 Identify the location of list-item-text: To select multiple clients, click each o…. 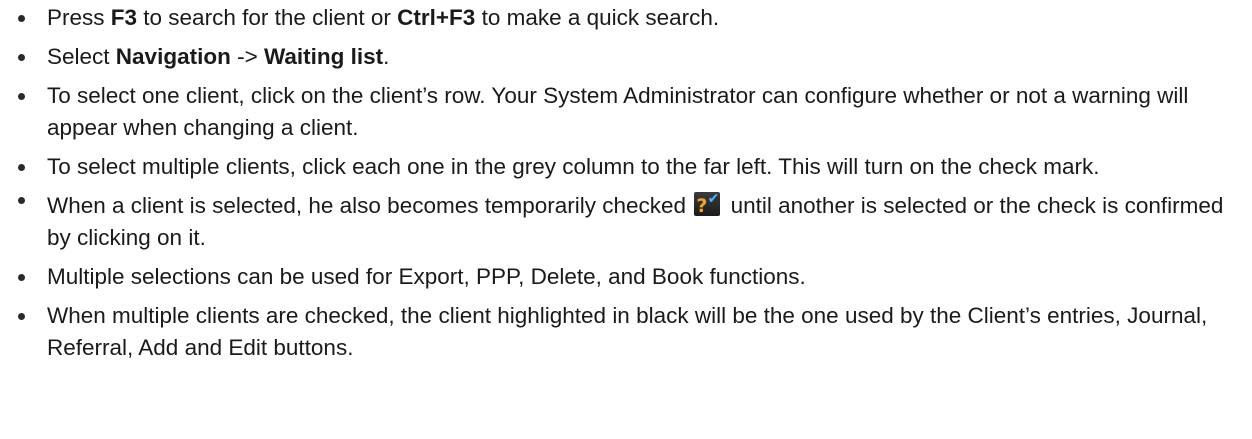
(573, 166).